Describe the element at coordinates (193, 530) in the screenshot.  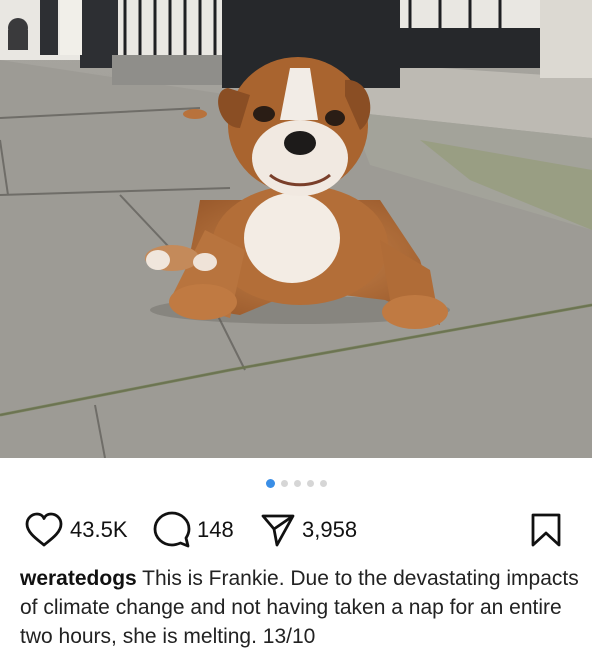
I see `comment-button: 148` at that location.